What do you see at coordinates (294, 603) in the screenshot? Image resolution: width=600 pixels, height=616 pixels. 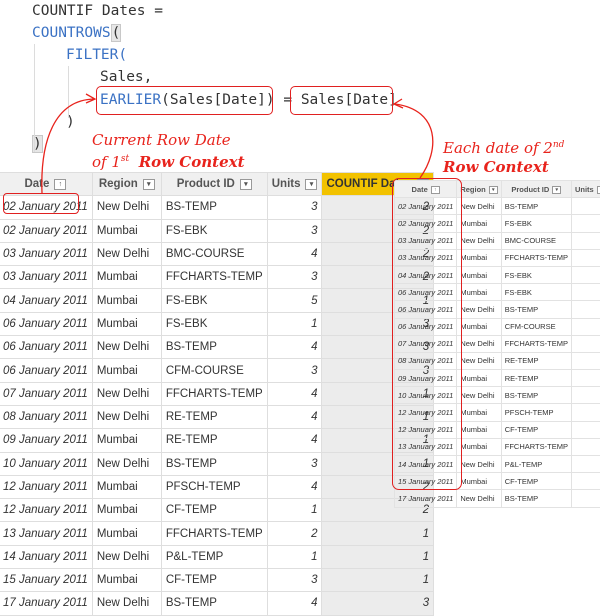 I see `cell-units: 4` at bounding box center [294, 603].